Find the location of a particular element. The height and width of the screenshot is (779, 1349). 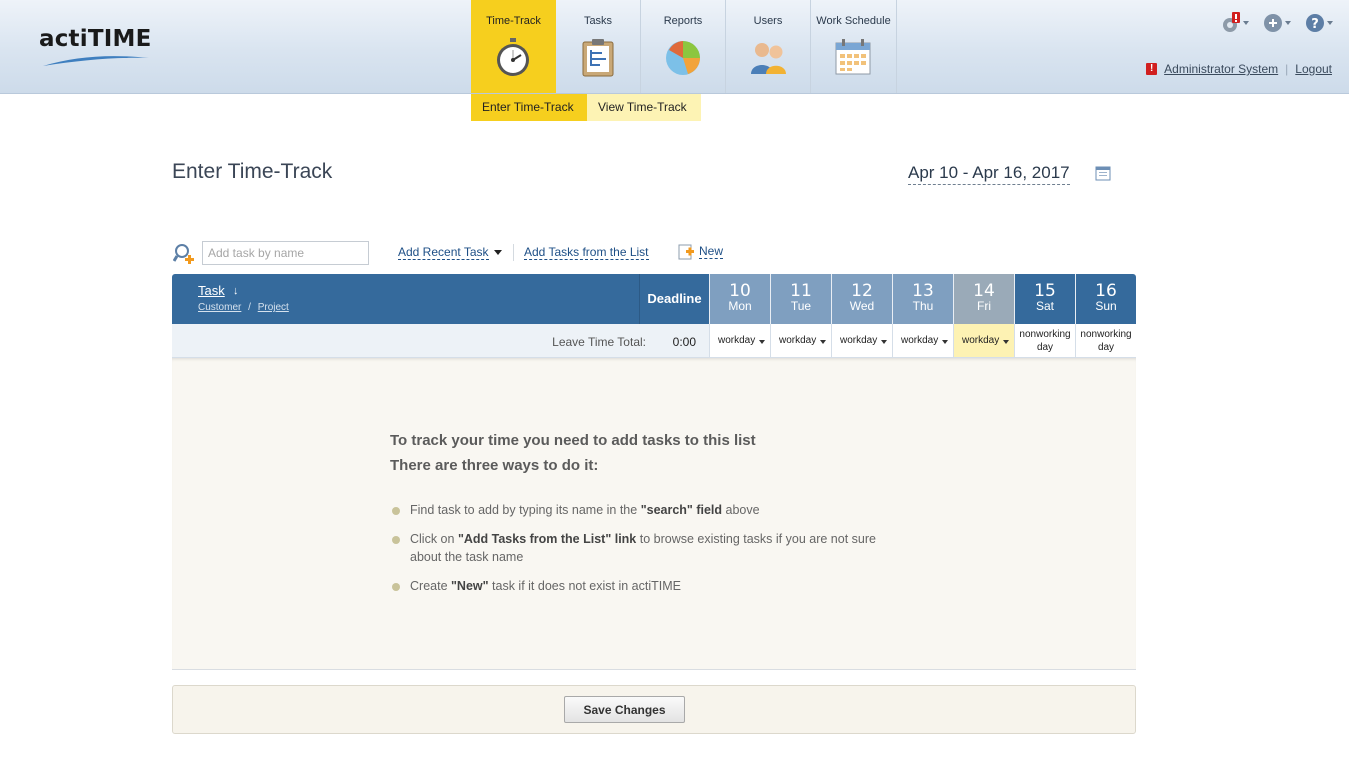

sub-nav: Enter Time-Track View Time-Track is located at coordinates (586, 107).